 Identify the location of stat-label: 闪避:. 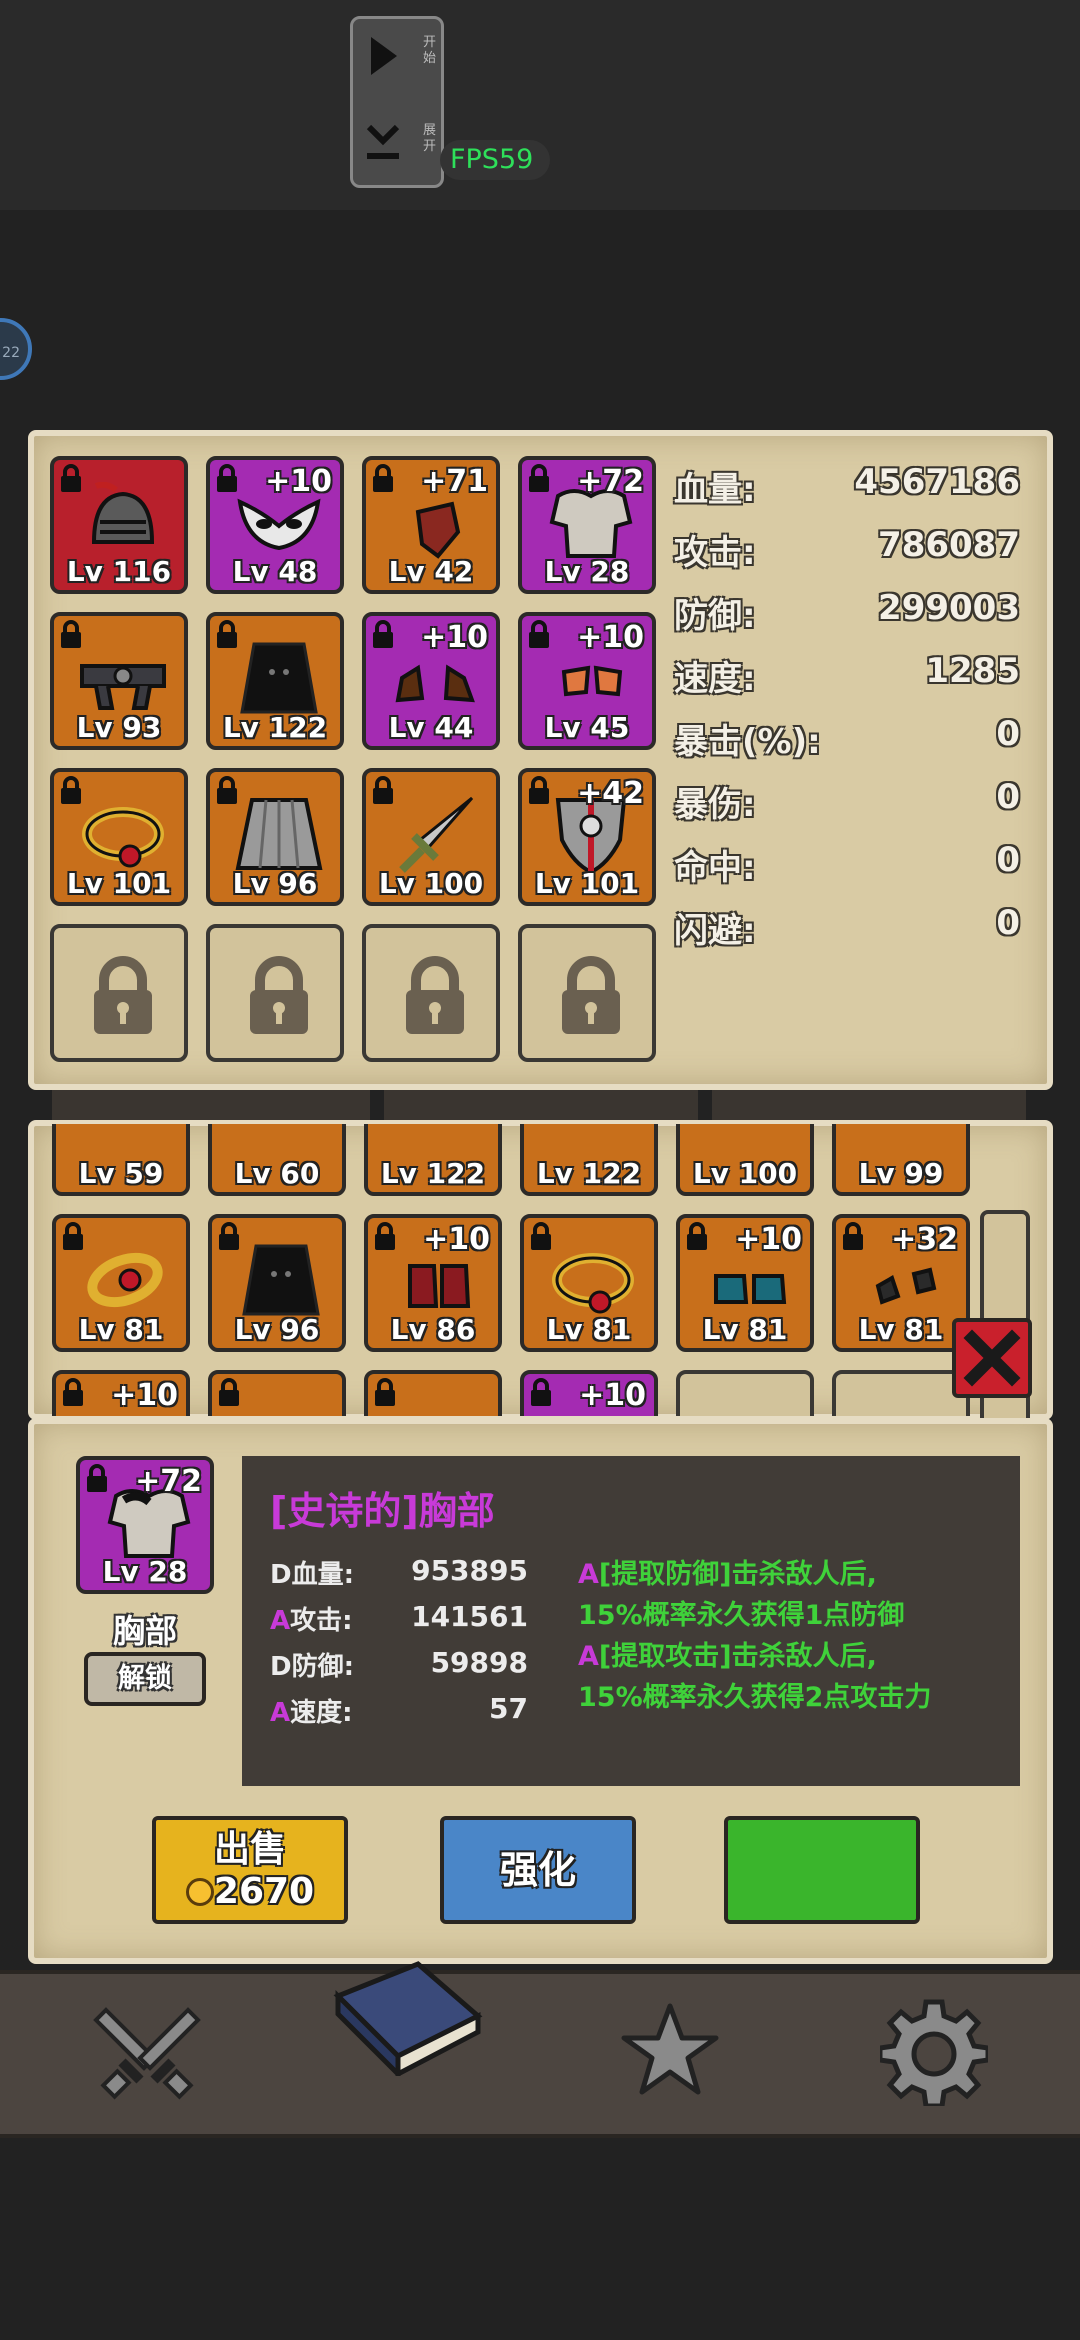
(715, 931).